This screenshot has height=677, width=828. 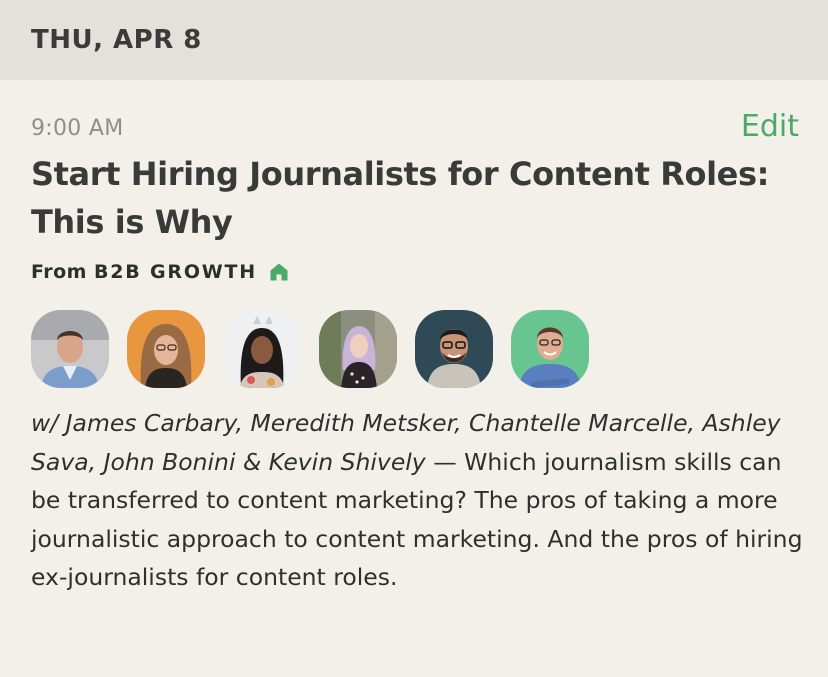 I want to click on club-line: From B2B GROWTH, so click(x=160, y=272).